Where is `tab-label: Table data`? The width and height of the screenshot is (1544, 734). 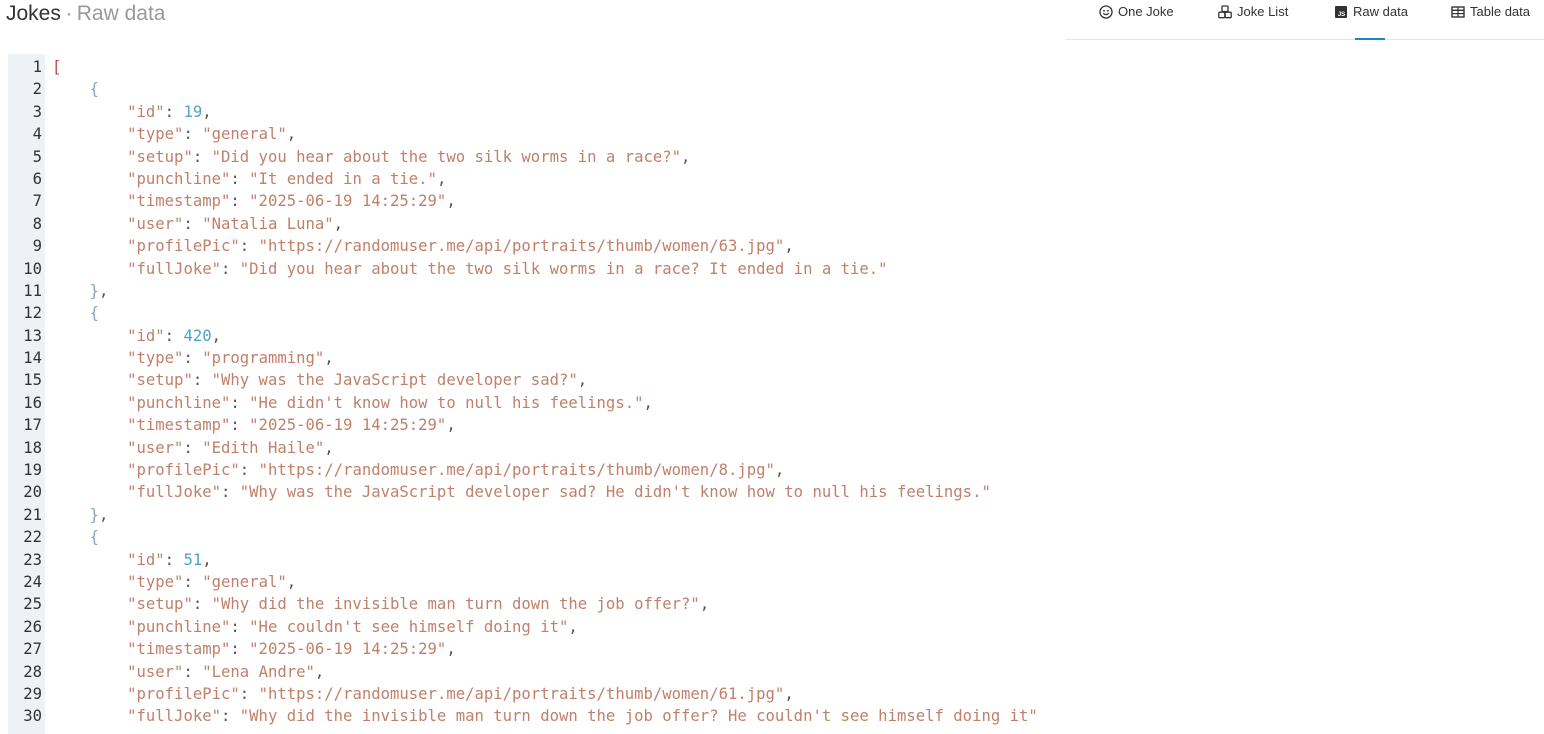
tab-label: Table data is located at coordinates (1500, 11).